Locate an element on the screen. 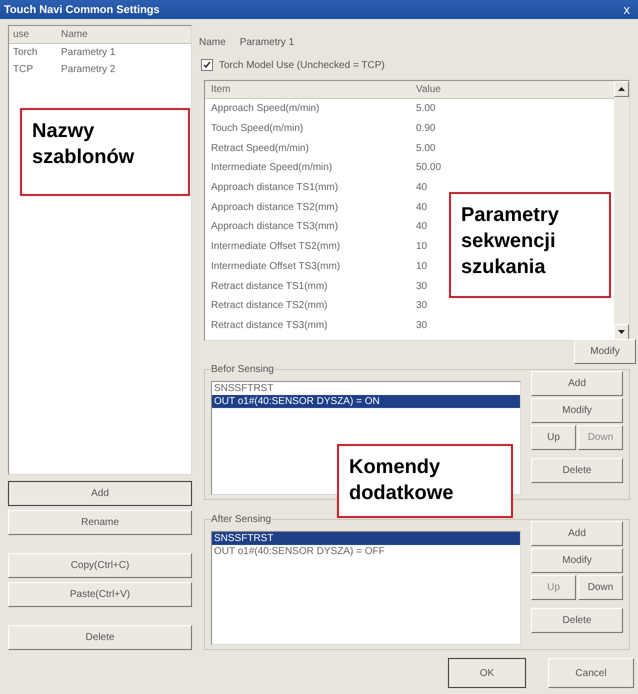  annotation-label: Komendy dodatkowe is located at coordinates (425, 481).